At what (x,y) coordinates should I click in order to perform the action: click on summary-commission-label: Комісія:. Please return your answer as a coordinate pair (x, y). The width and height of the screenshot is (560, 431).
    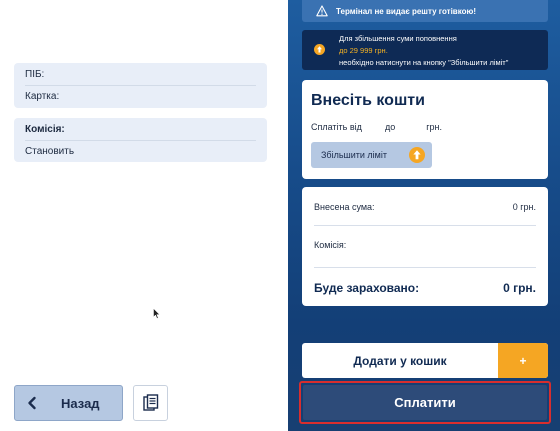
    Looking at the image, I should click on (330, 245).